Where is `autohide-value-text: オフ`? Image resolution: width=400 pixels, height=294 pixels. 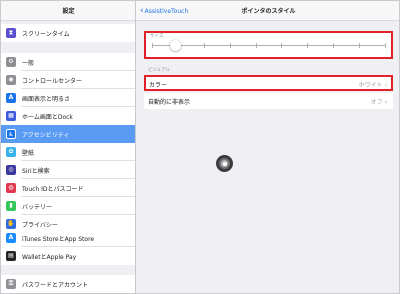
autohide-value-text: オフ is located at coordinates (376, 102).